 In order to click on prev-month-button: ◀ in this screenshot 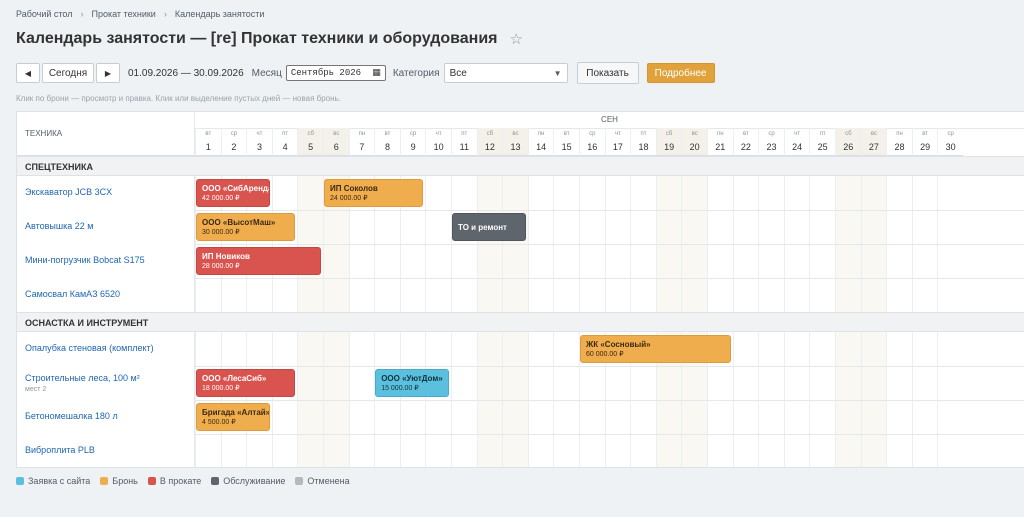, I will do `click(28, 73)`.